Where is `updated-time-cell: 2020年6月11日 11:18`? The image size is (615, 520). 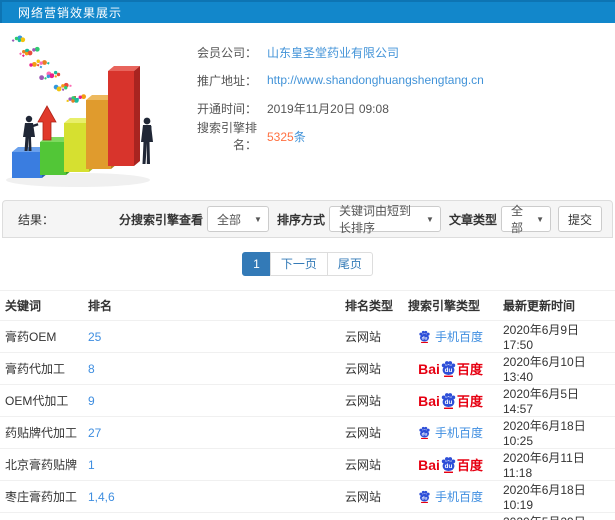 updated-time-cell: 2020年6月11日 11:18 is located at coordinates (556, 464).